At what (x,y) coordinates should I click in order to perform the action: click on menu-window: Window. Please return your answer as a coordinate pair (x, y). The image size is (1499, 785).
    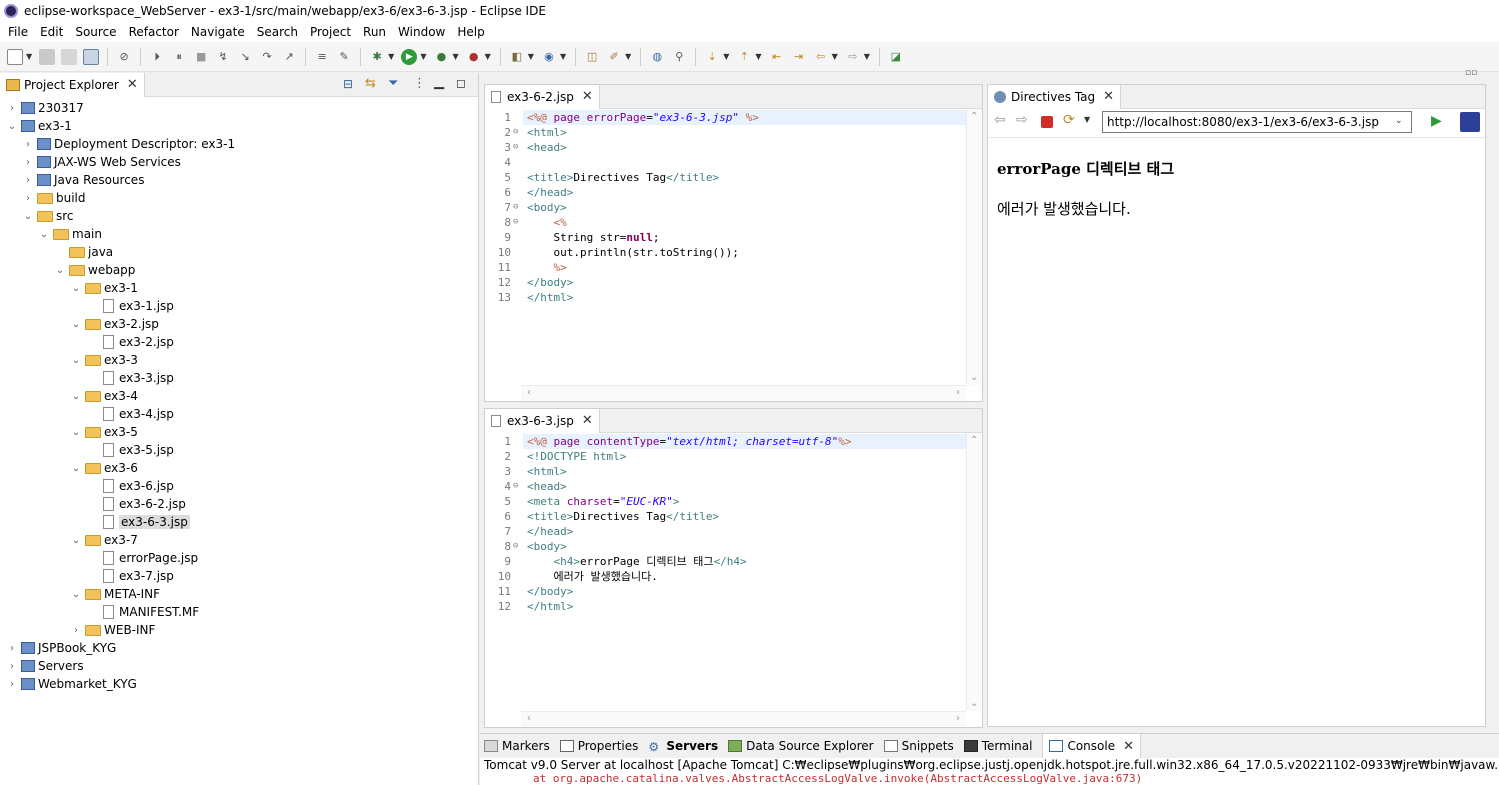
    Looking at the image, I should click on (421, 32).